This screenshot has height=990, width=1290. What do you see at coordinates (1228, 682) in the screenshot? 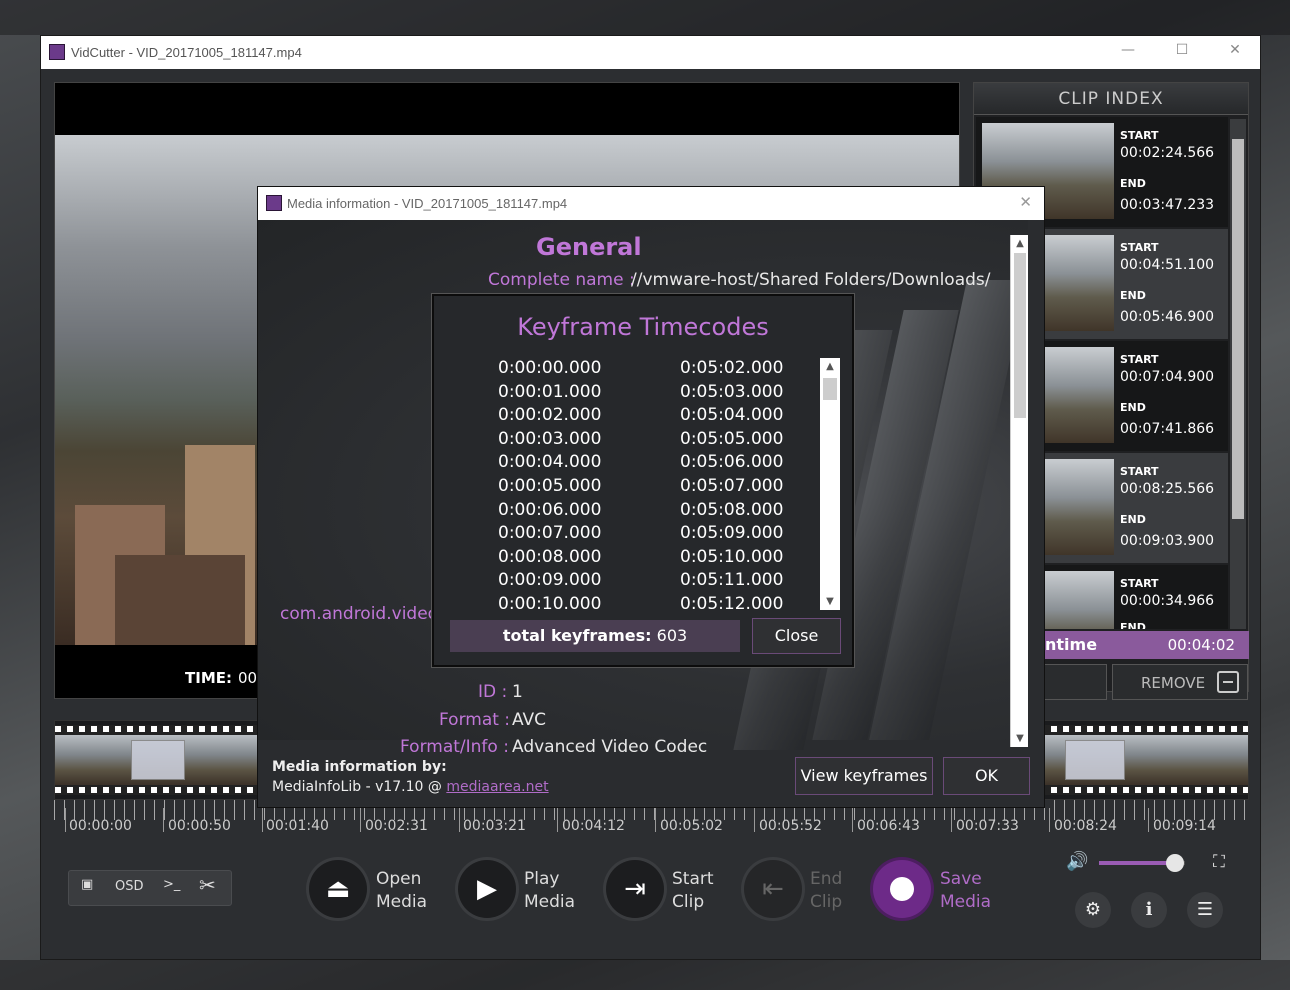
I see `minus-icon` at bounding box center [1228, 682].